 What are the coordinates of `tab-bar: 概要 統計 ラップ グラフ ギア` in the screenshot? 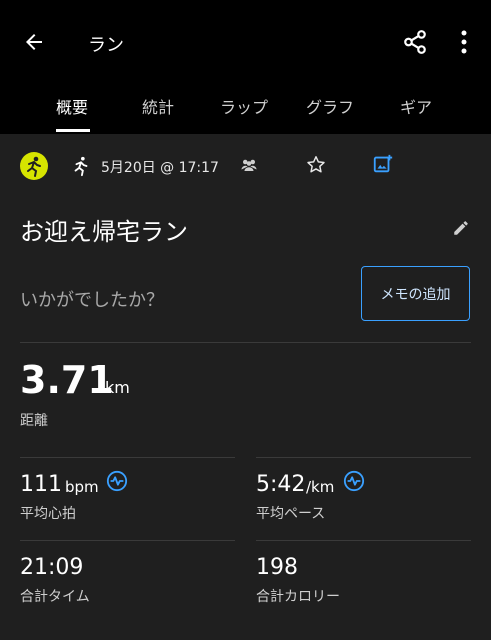 It's located at (245, 113).